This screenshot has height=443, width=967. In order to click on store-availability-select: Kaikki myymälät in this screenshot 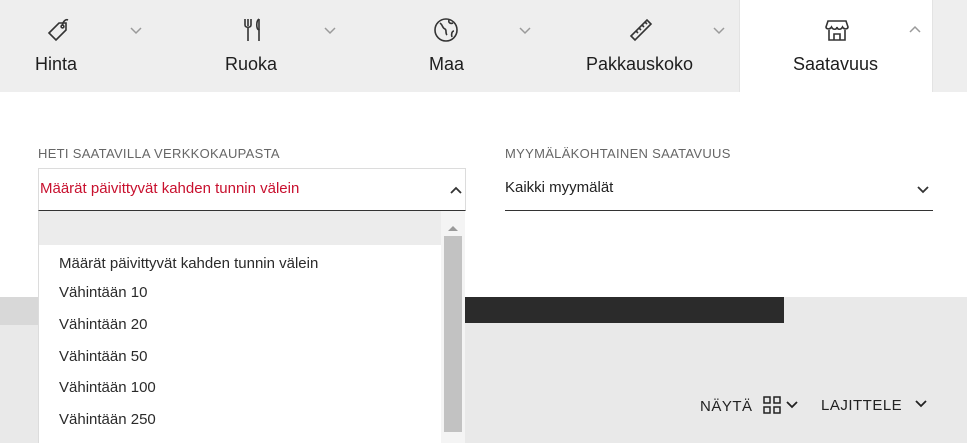, I will do `click(719, 189)`.